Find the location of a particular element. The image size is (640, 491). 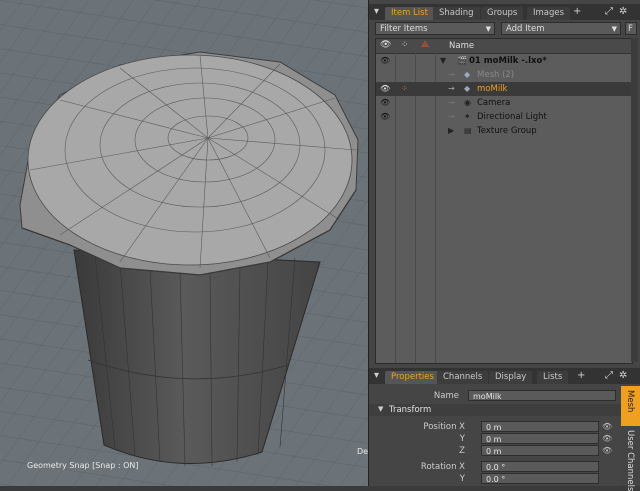

side-tab-mesh: Mesh is located at coordinates (630, 406).